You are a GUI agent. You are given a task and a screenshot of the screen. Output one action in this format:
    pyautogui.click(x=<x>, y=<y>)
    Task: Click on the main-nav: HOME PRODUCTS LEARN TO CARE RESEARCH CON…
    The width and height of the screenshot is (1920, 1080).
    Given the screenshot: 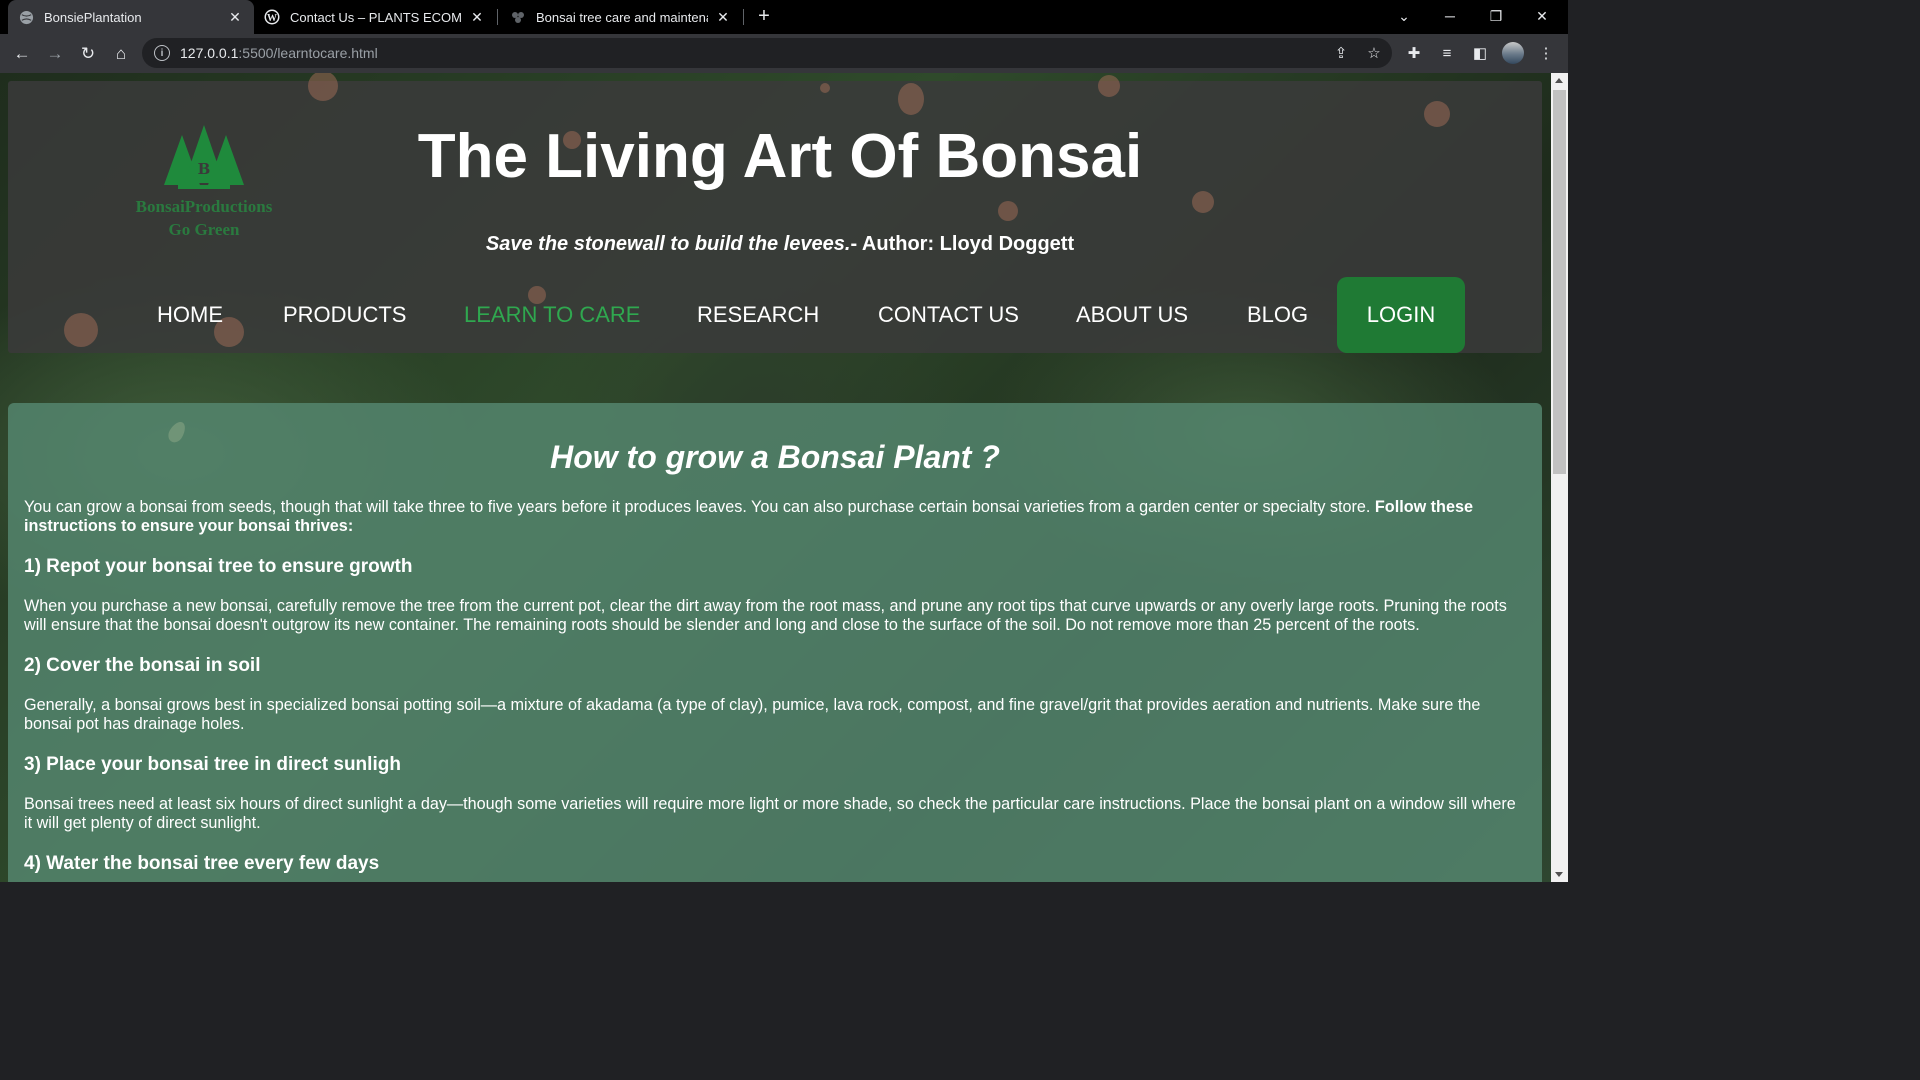 What is the action you would take?
    pyautogui.click(x=775, y=315)
    